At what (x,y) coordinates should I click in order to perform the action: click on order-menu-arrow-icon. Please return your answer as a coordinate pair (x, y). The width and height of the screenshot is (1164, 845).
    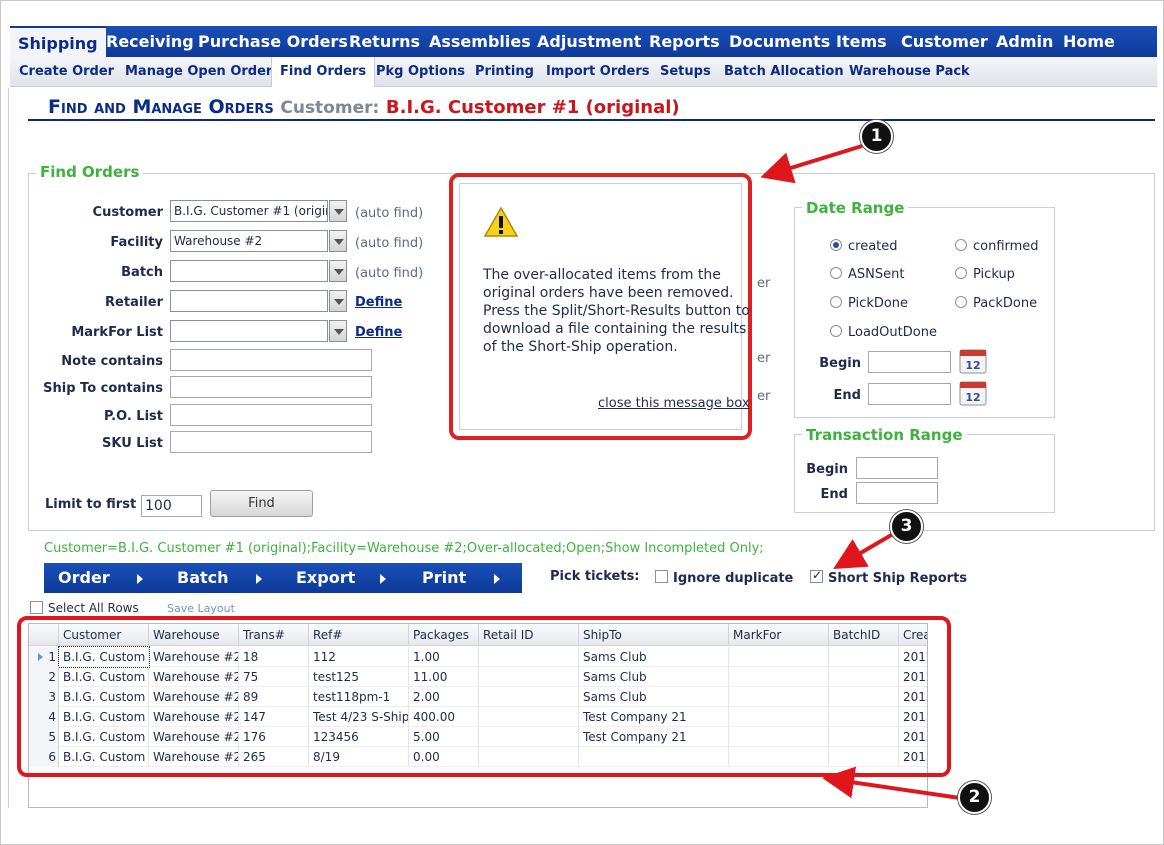
    Looking at the image, I should click on (140, 579).